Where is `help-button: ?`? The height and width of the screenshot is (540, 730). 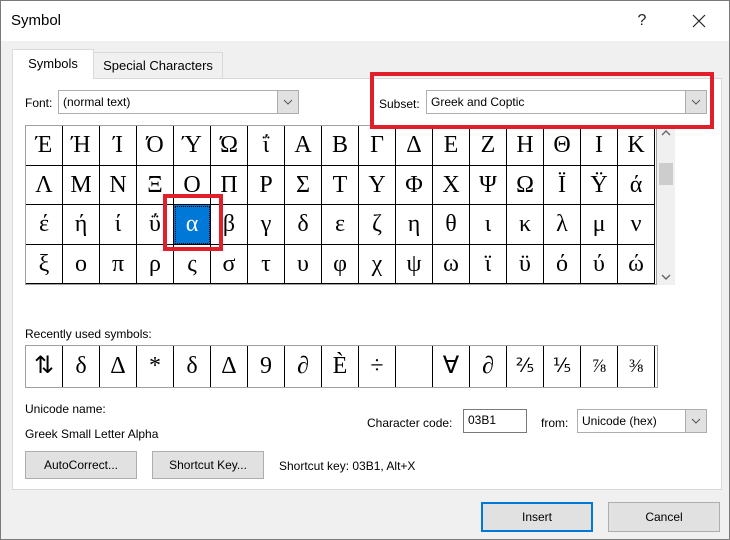
help-button: ? is located at coordinates (642, 21).